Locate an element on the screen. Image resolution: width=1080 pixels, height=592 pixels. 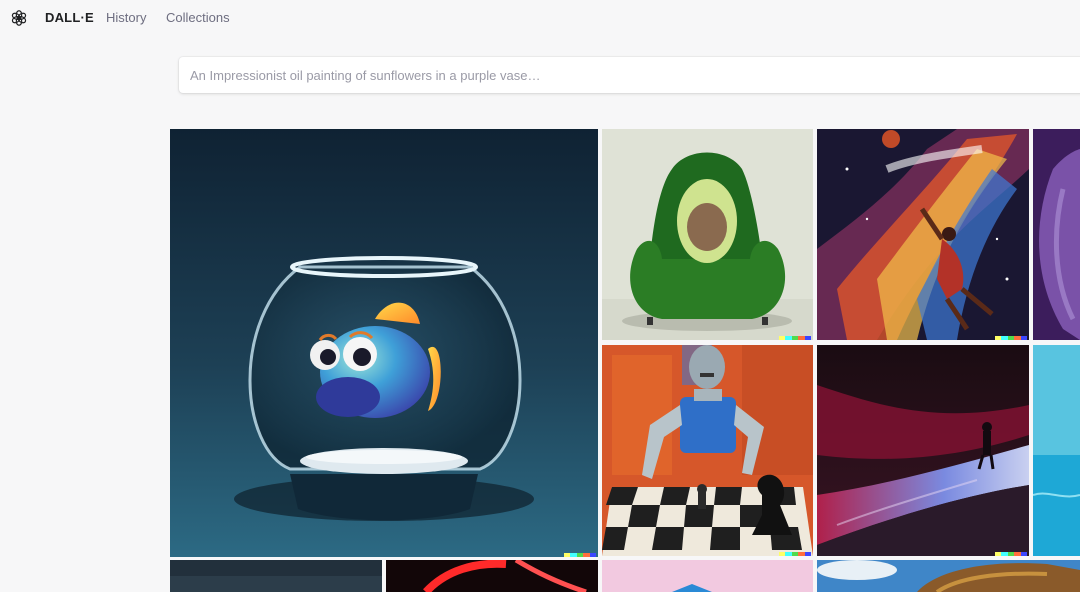
dark-image is located at coordinates (276, 576).